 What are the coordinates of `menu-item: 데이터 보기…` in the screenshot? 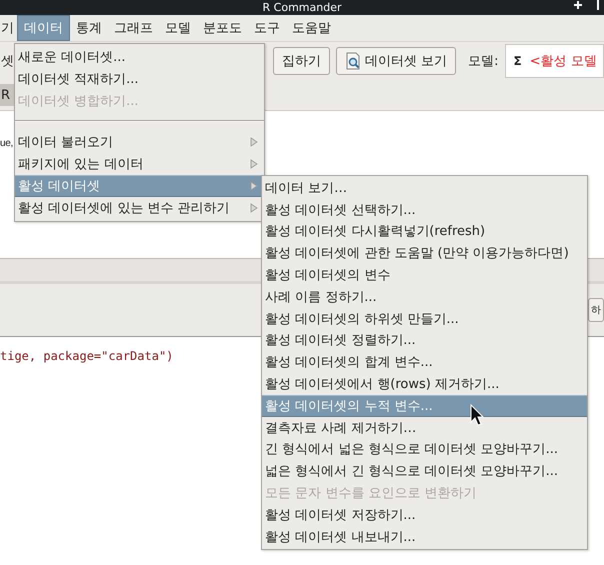 It's located at (424, 188).